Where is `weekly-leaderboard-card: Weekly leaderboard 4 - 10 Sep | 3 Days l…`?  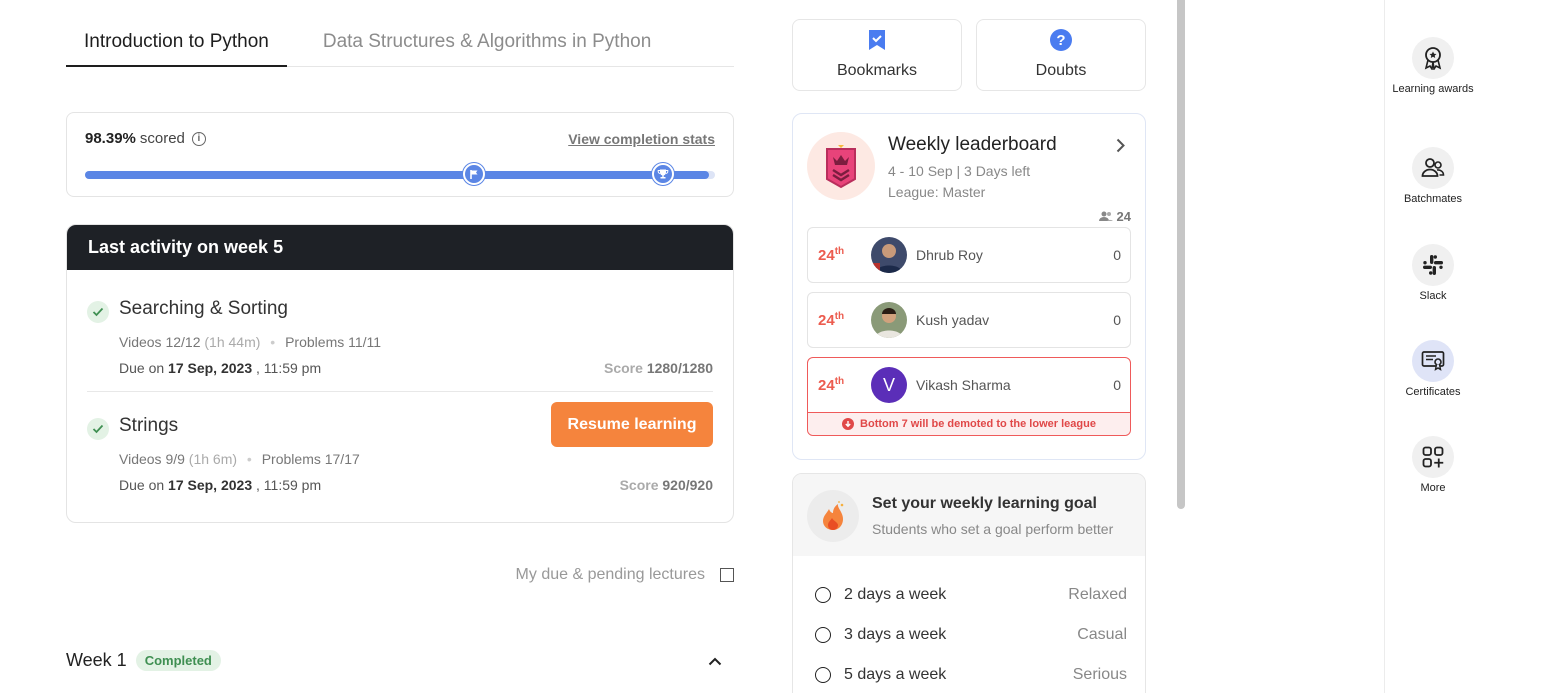
weekly-leaderboard-card: Weekly leaderboard 4 - 10 Sep | 3 Days l… is located at coordinates (969, 286).